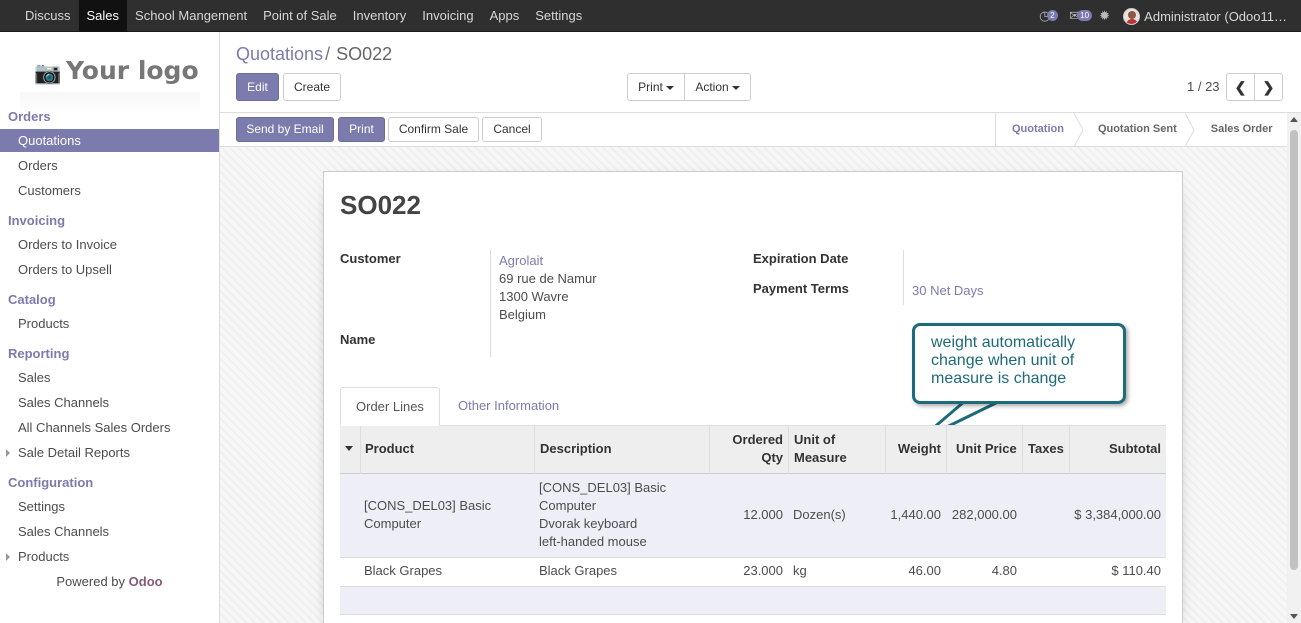 Image resolution: width=1301 pixels, height=623 pixels. What do you see at coordinates (1046, 449) in the screenshot?
I see `column-header-taxes: Taxes` at bounding box center [1046, 449].